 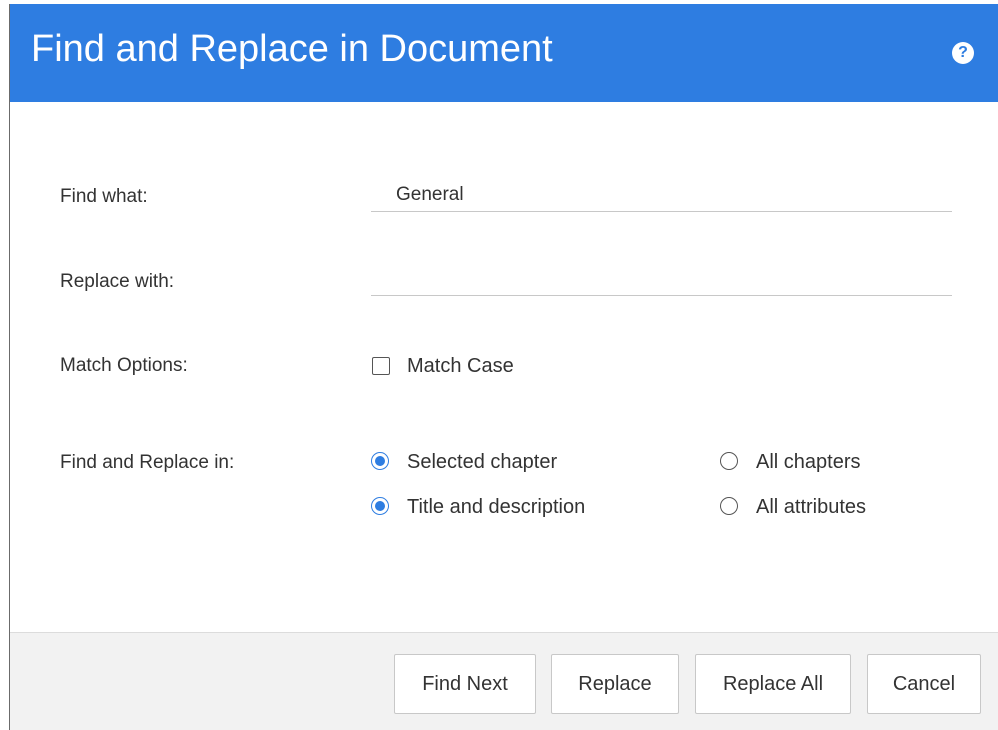 What do you see at coordinates (460, 366) in the screenshot?
I see `match-case-label: Match Case` at bounding box center [460, 366].